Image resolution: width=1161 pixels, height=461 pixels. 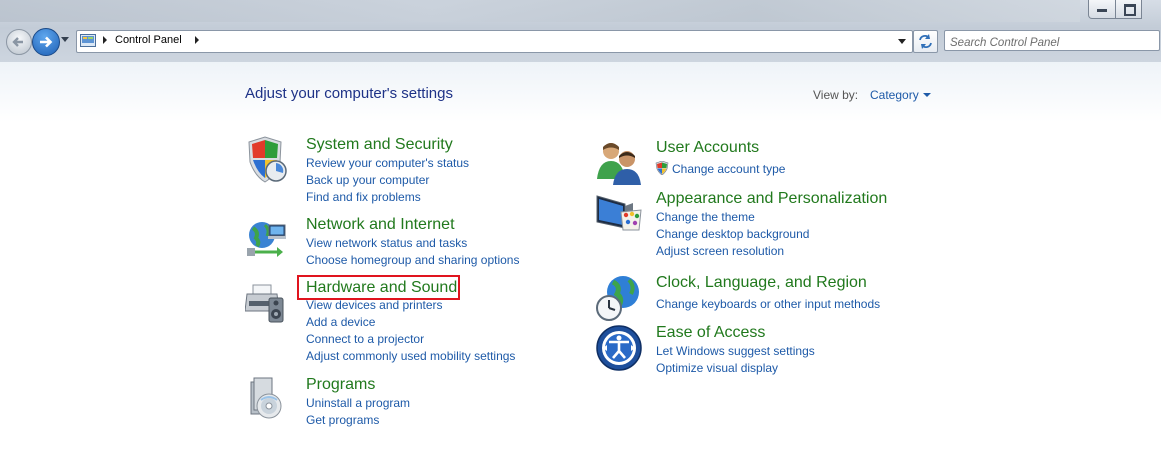 I want to click on link-uninstall-program: Uninstall a program, so click(x=358, y=403).